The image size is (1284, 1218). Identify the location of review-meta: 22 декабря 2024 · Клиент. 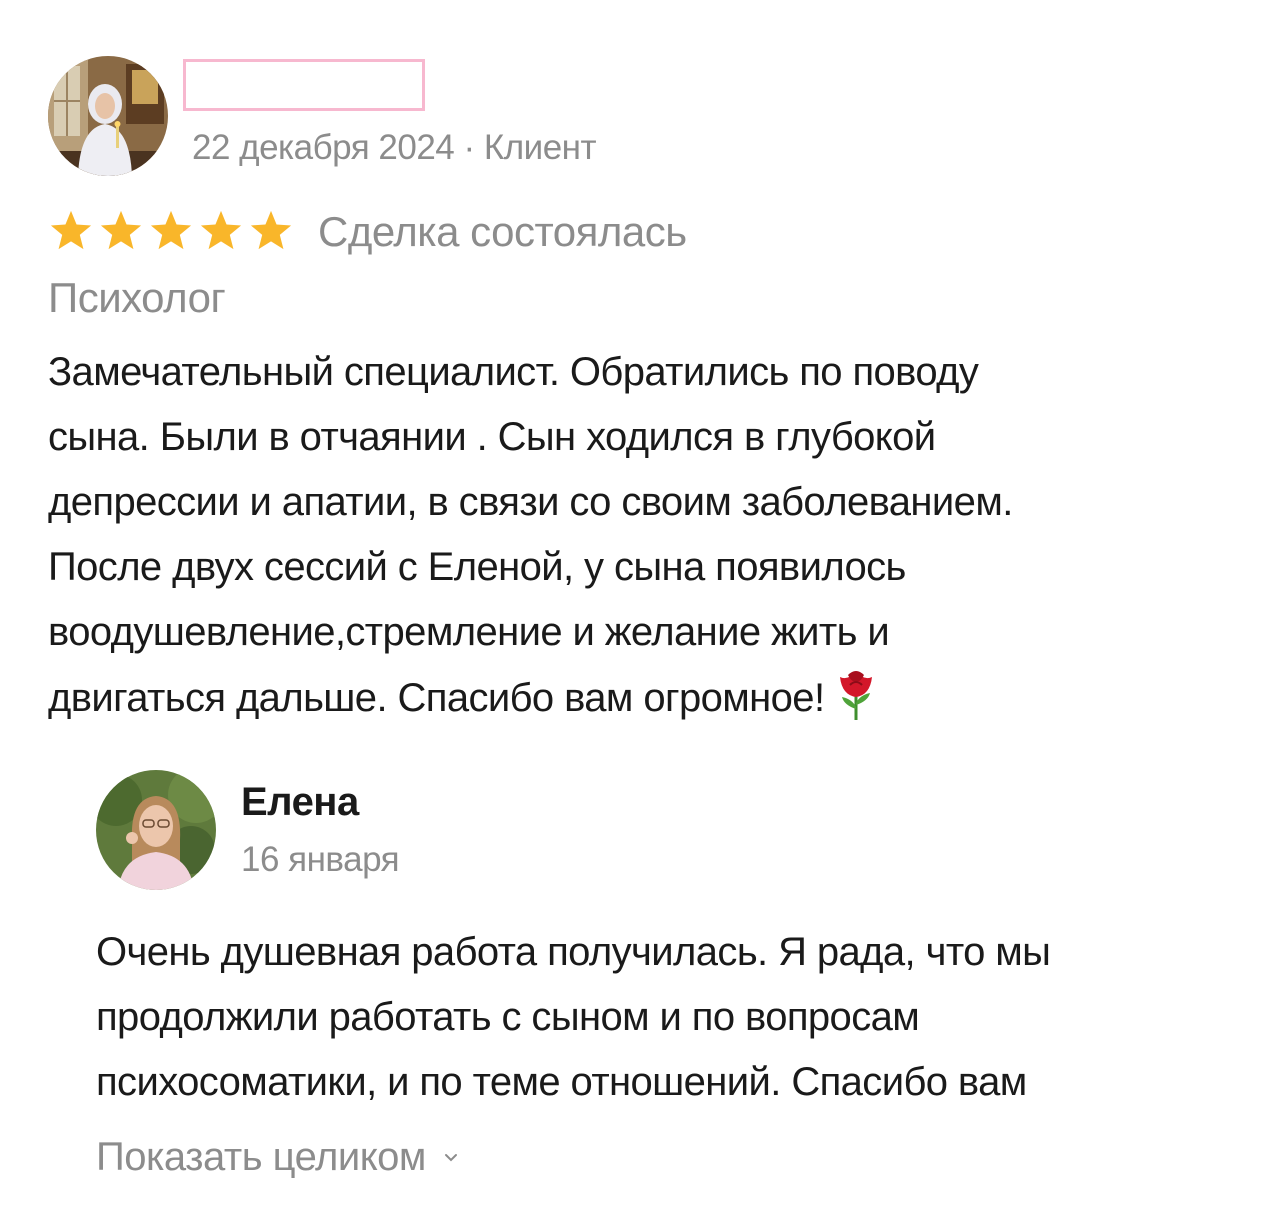
(394, 148).